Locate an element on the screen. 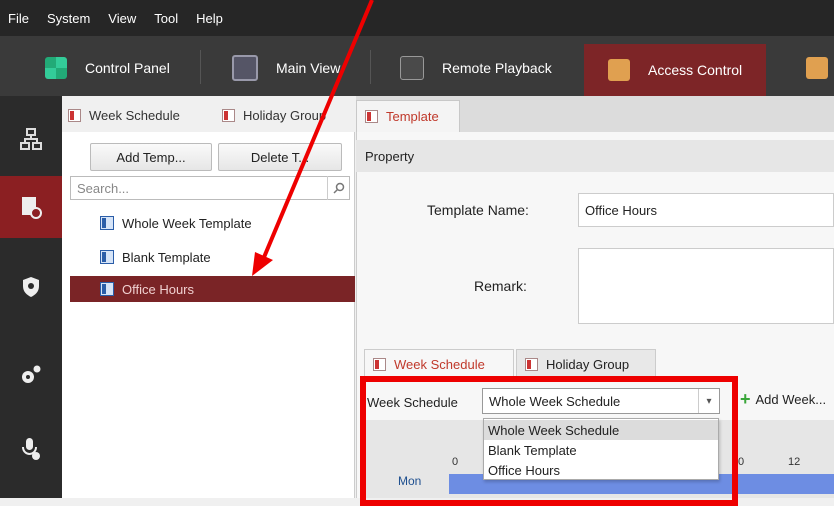 This screenshot has height=506, width=834. property-header: Property is located at coordinates (595, 156).